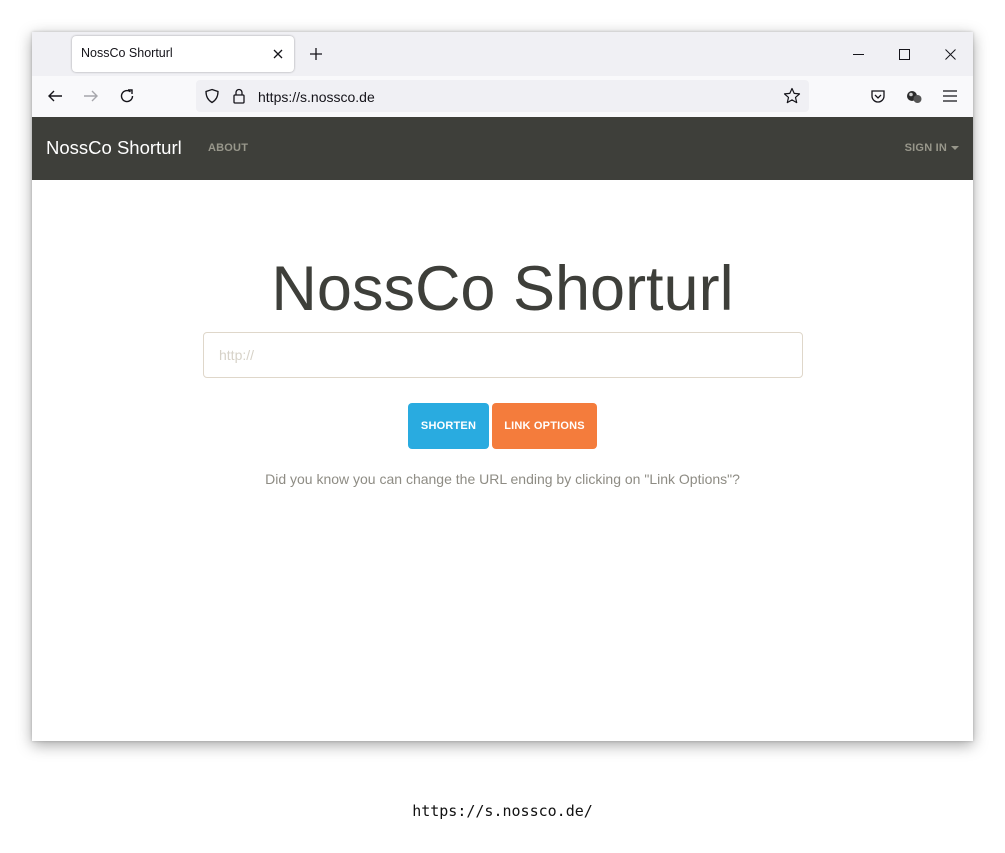  Describe the element at coordinates (316, 54) in the screenshot. I see `plus-icon` at that location.